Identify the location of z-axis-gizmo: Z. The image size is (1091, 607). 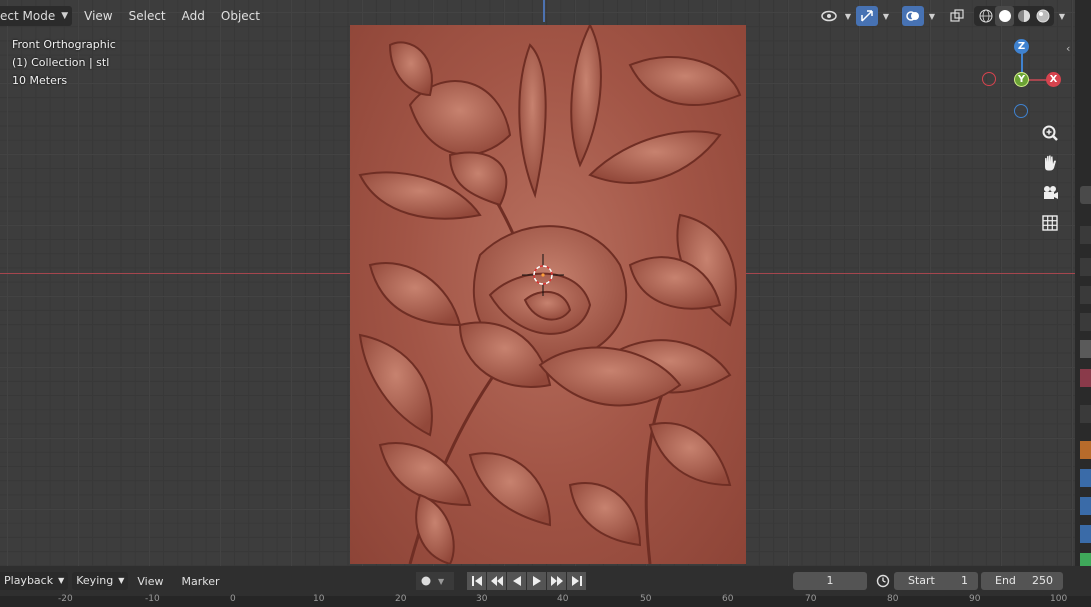
(1021, 46).